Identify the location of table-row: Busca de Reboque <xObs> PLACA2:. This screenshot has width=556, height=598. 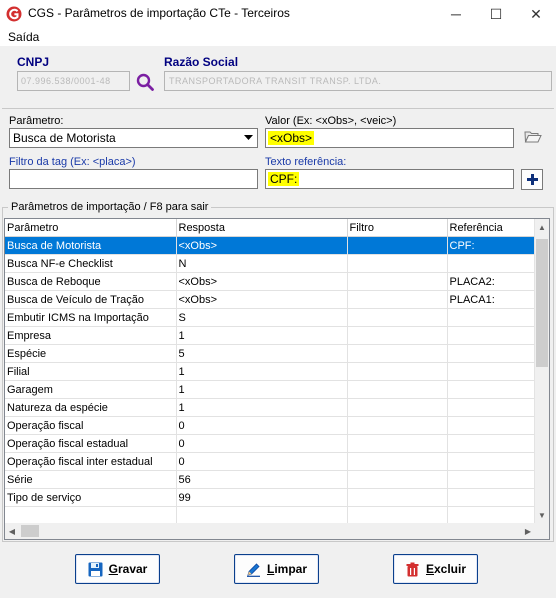
(271, 281).